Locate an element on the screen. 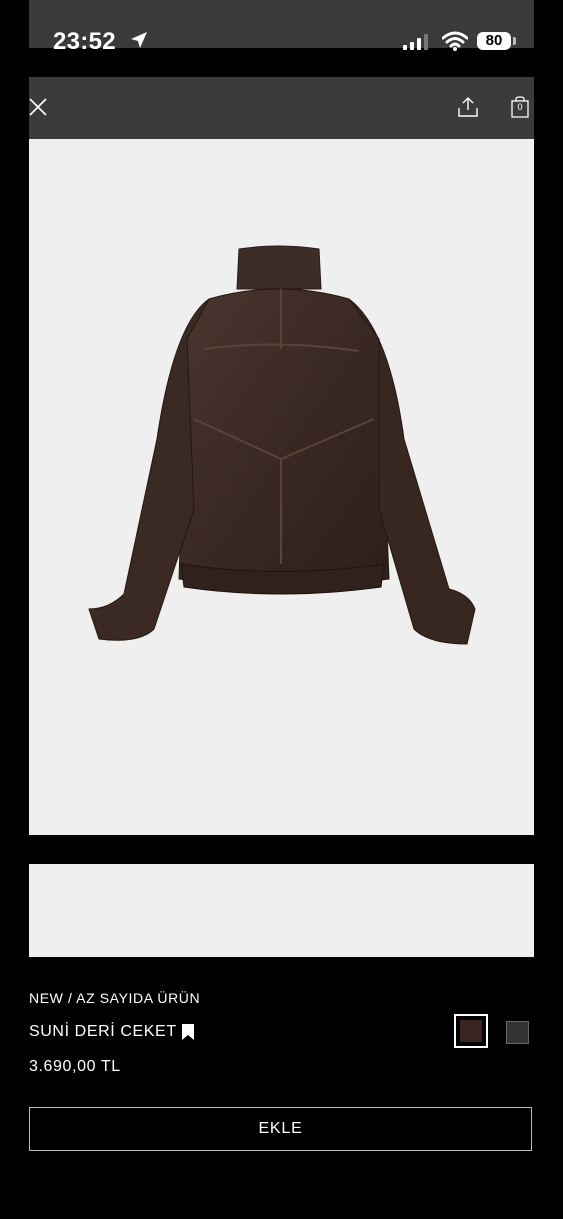 The height and width of the screenshot is (1219, 563). wifi-icon is located at coordinates (455, 41).